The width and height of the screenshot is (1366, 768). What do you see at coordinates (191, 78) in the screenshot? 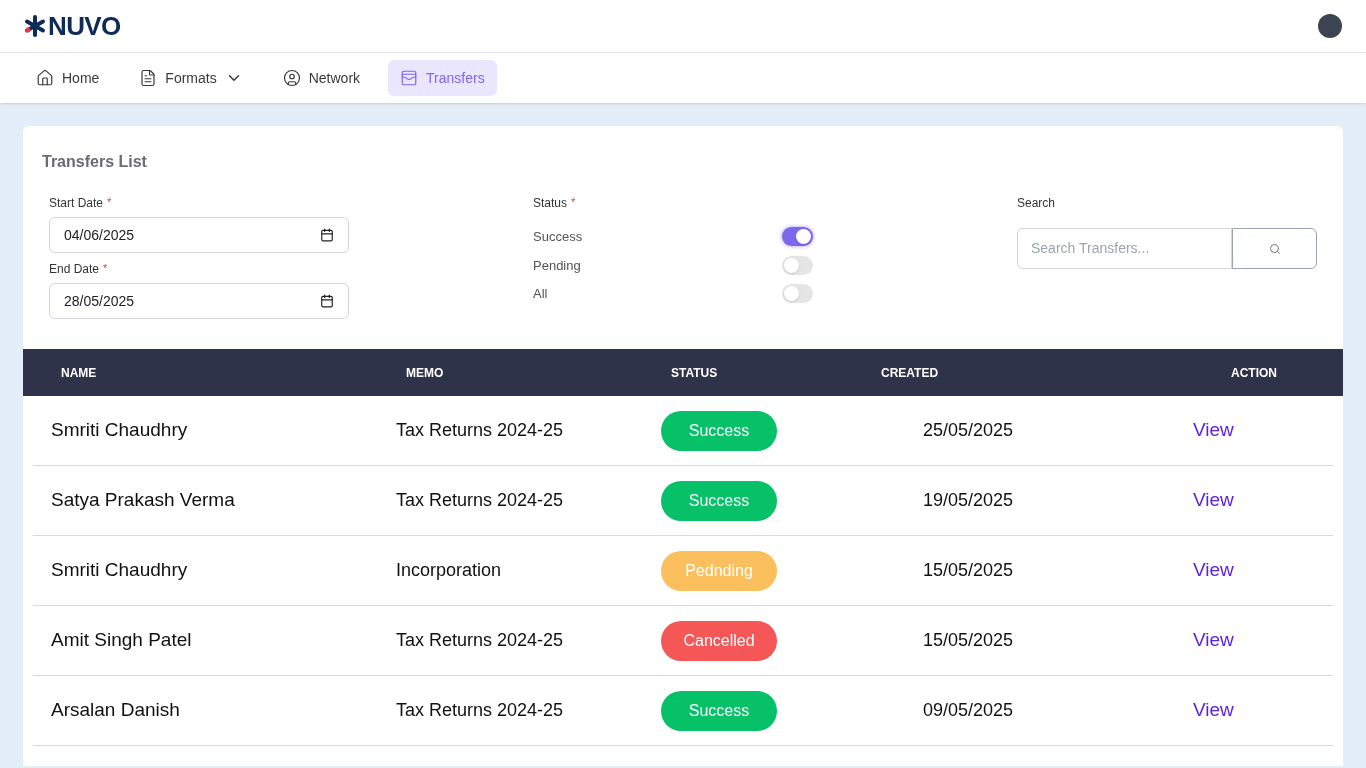
I see `nav-tab: Formats` at bounding box center [191, 78].